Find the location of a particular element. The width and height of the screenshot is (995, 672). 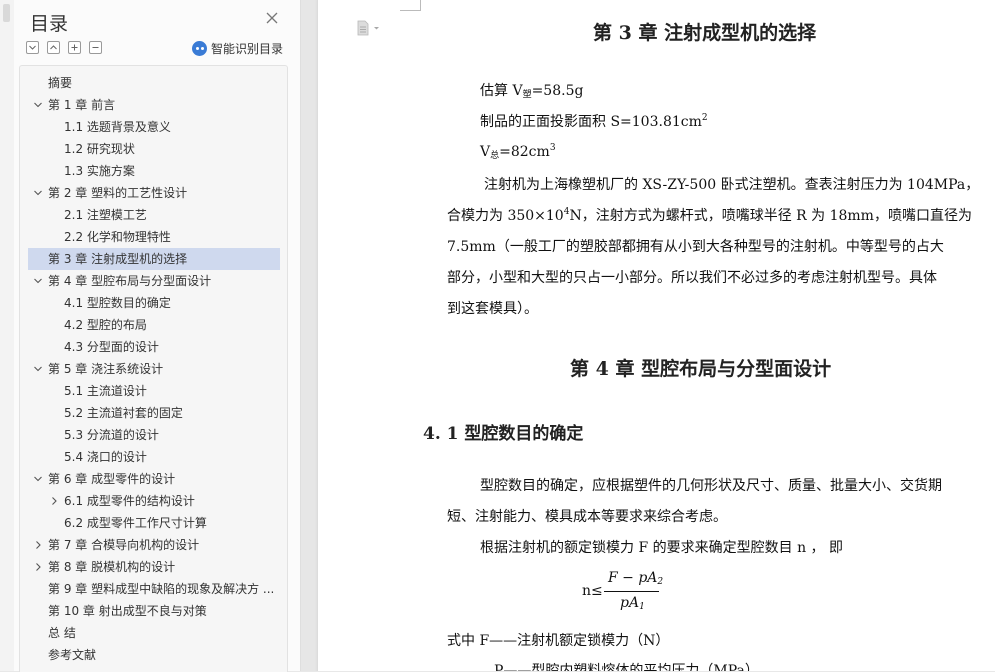

toc-item: 第 6 章 成型零件的设计 is located at coordinates (153, 479).